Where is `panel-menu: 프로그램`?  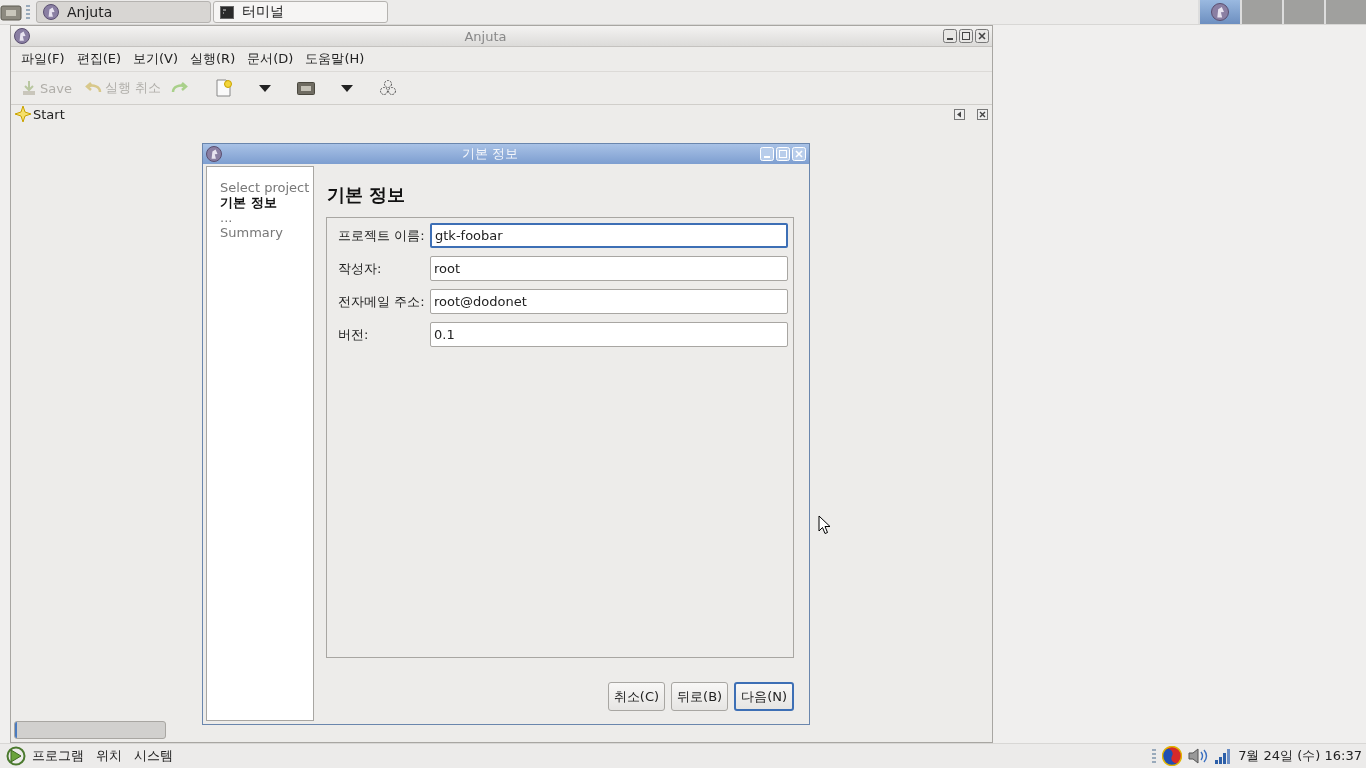
panel-menu: 프로그램 is located at coordinates (58, 756).